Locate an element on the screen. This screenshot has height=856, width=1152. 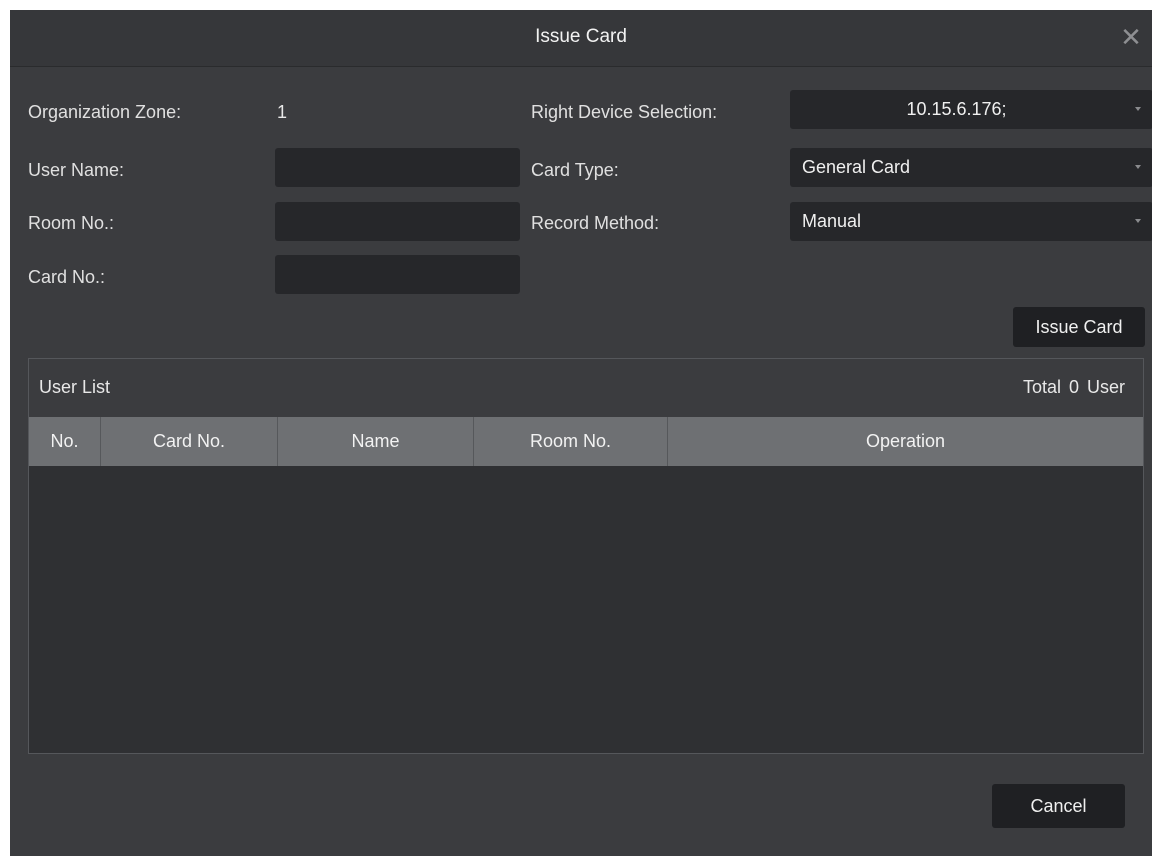
user-name-label: User Name: is located at coordinates (76, 170).